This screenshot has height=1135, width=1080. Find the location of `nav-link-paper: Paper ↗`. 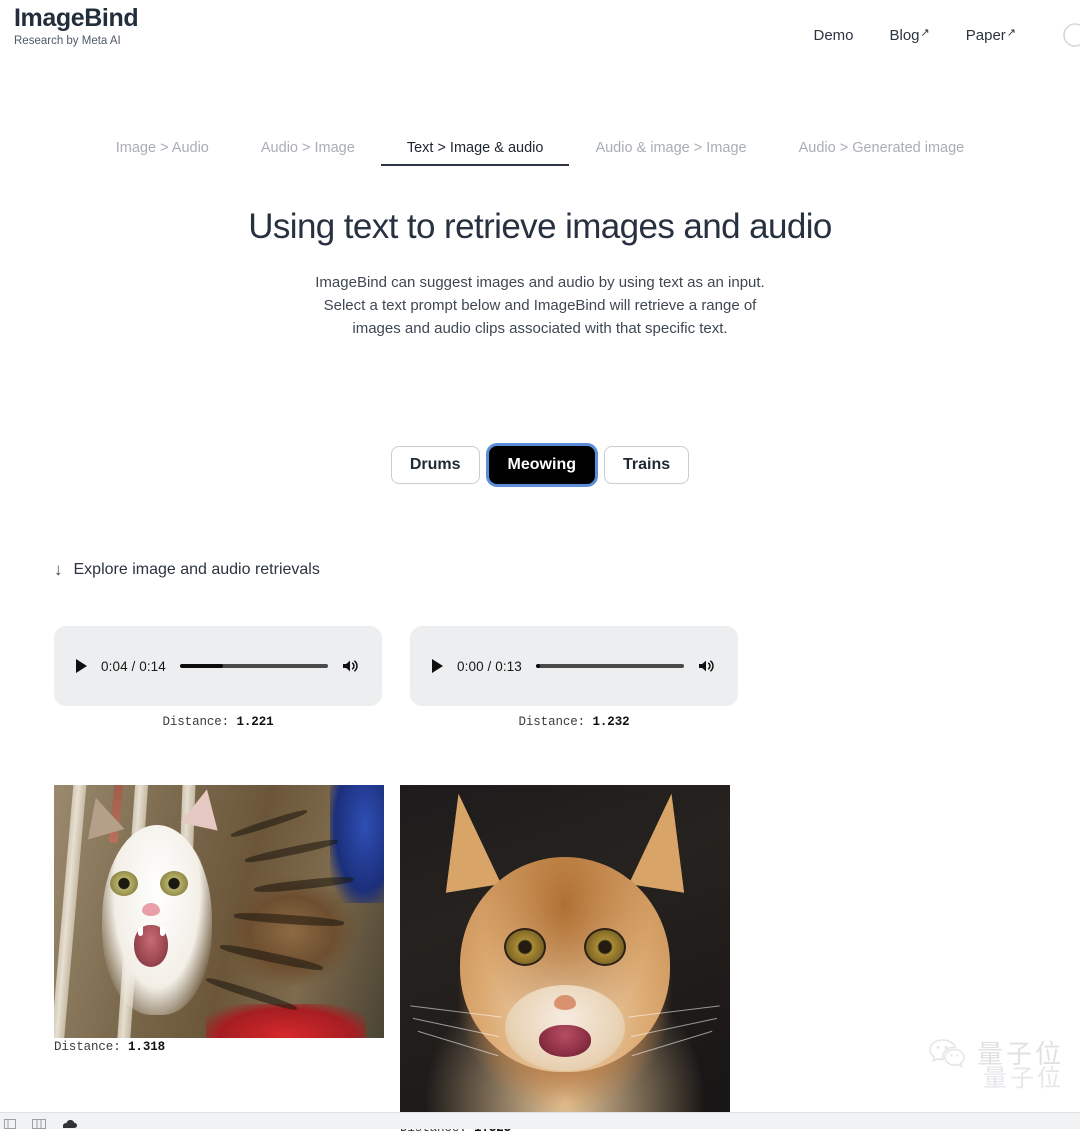

nav-link-paper: Paper ↗ is located at coordinates (991, 35).